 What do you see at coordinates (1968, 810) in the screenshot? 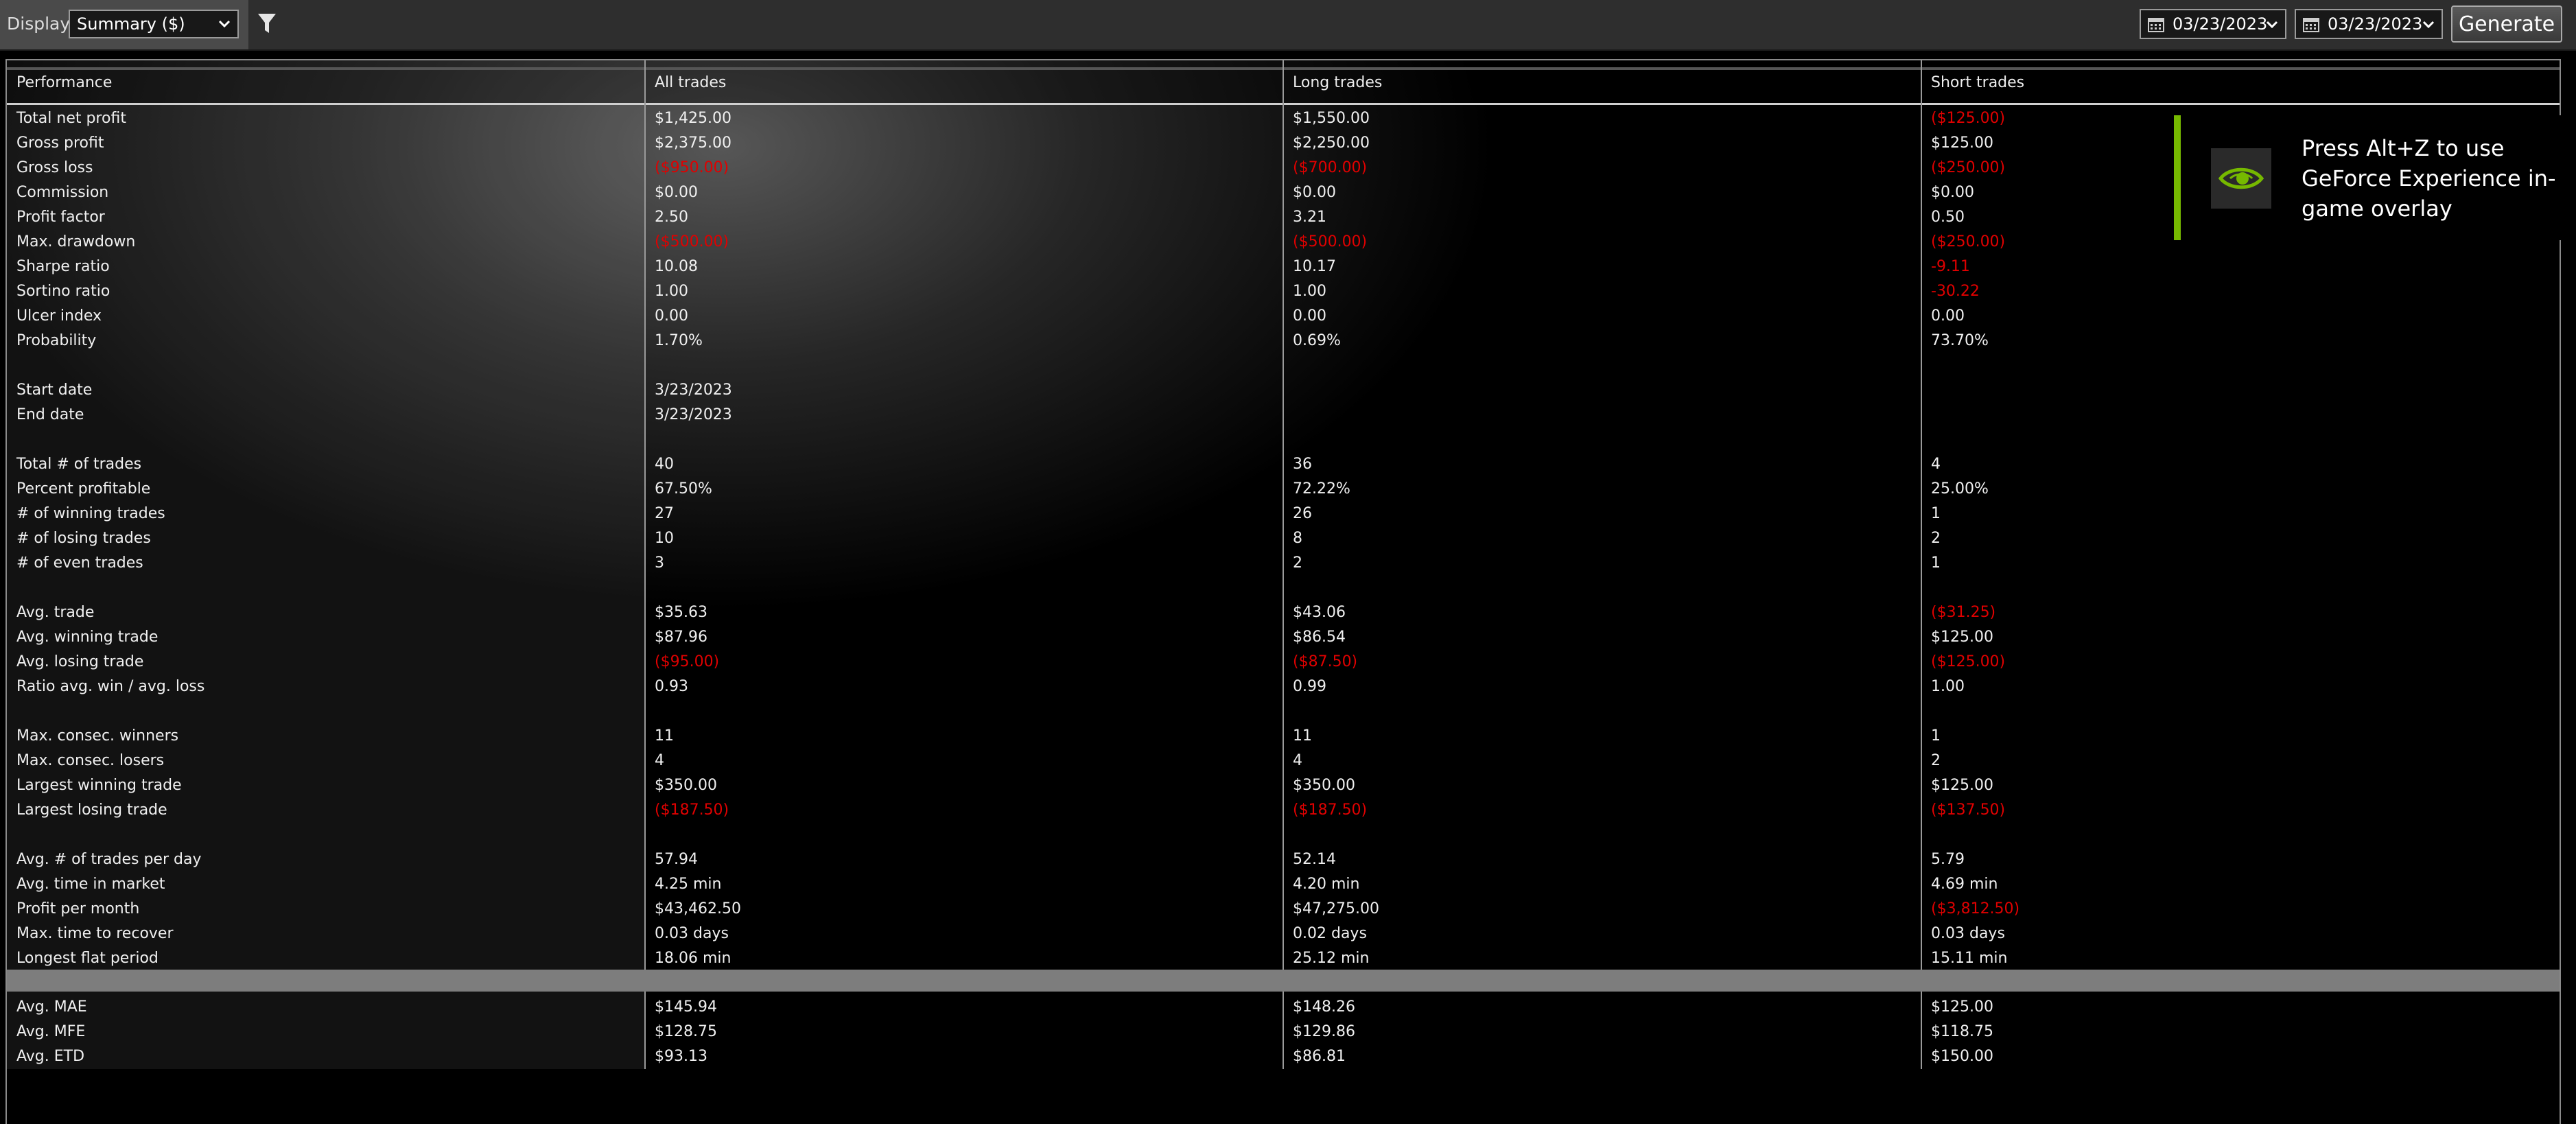
I see `short-trades-cell: ($137.50)` at bounding box center [1968, 810].